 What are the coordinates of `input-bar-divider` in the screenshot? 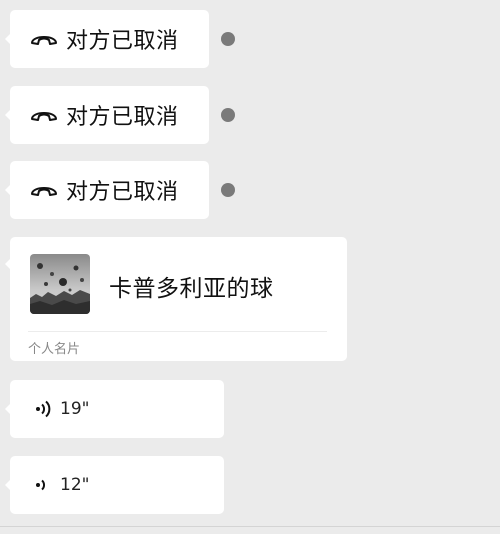 It's located at (250, 526).